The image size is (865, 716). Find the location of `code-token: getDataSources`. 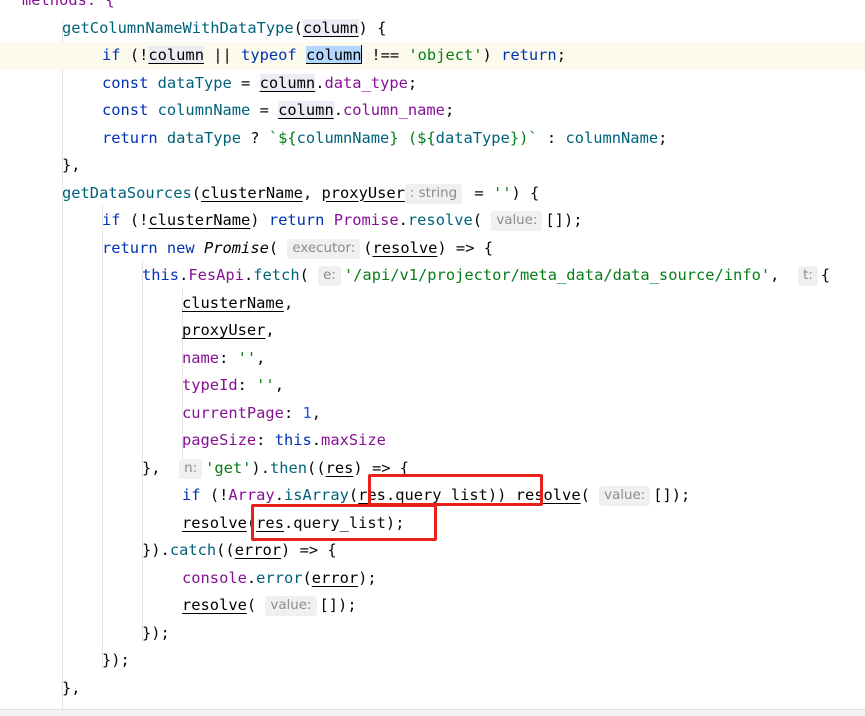

code-token: getDataSources is located at coordinates (127, 192).